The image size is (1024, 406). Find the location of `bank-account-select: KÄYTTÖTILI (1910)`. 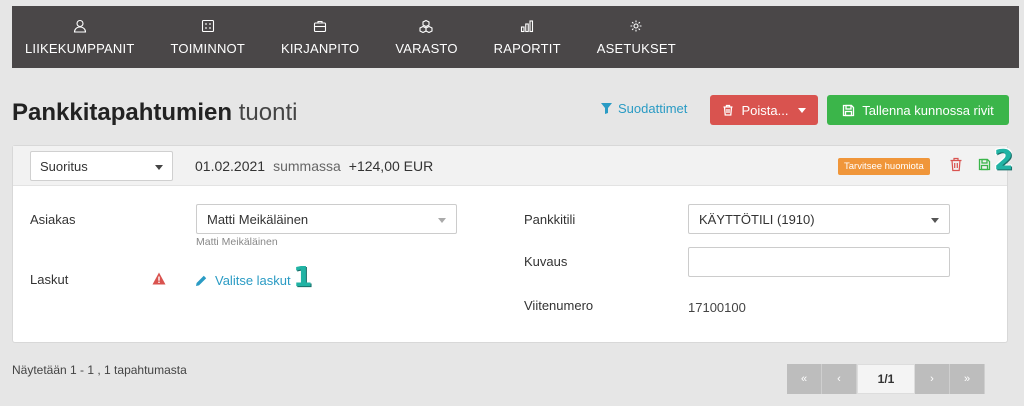

bank-account-select: KÄYTTÖTILI (1910) is located at coordinates (819, 219).